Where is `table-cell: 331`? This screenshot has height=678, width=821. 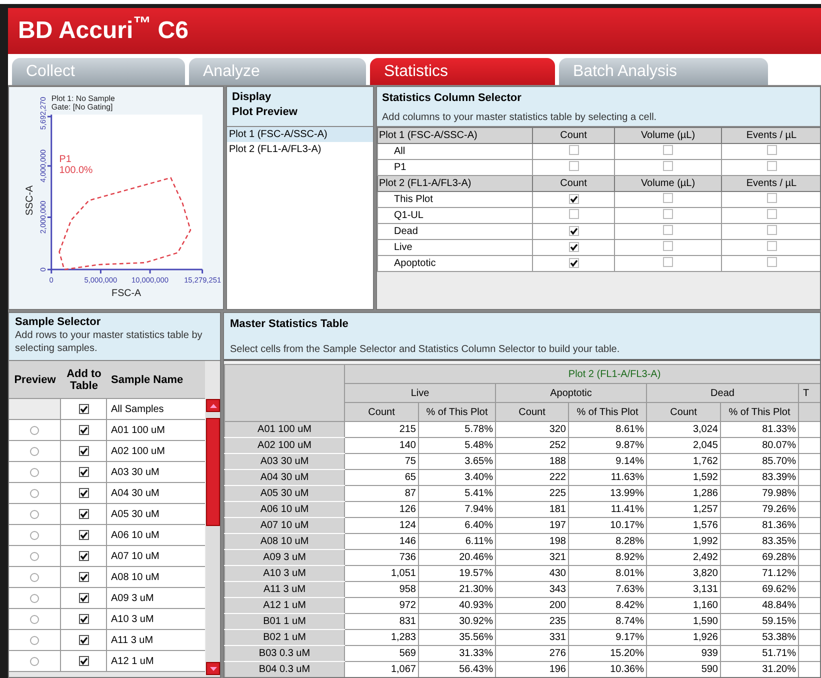 table-cell: 331 is located at coordinates (532, 638).